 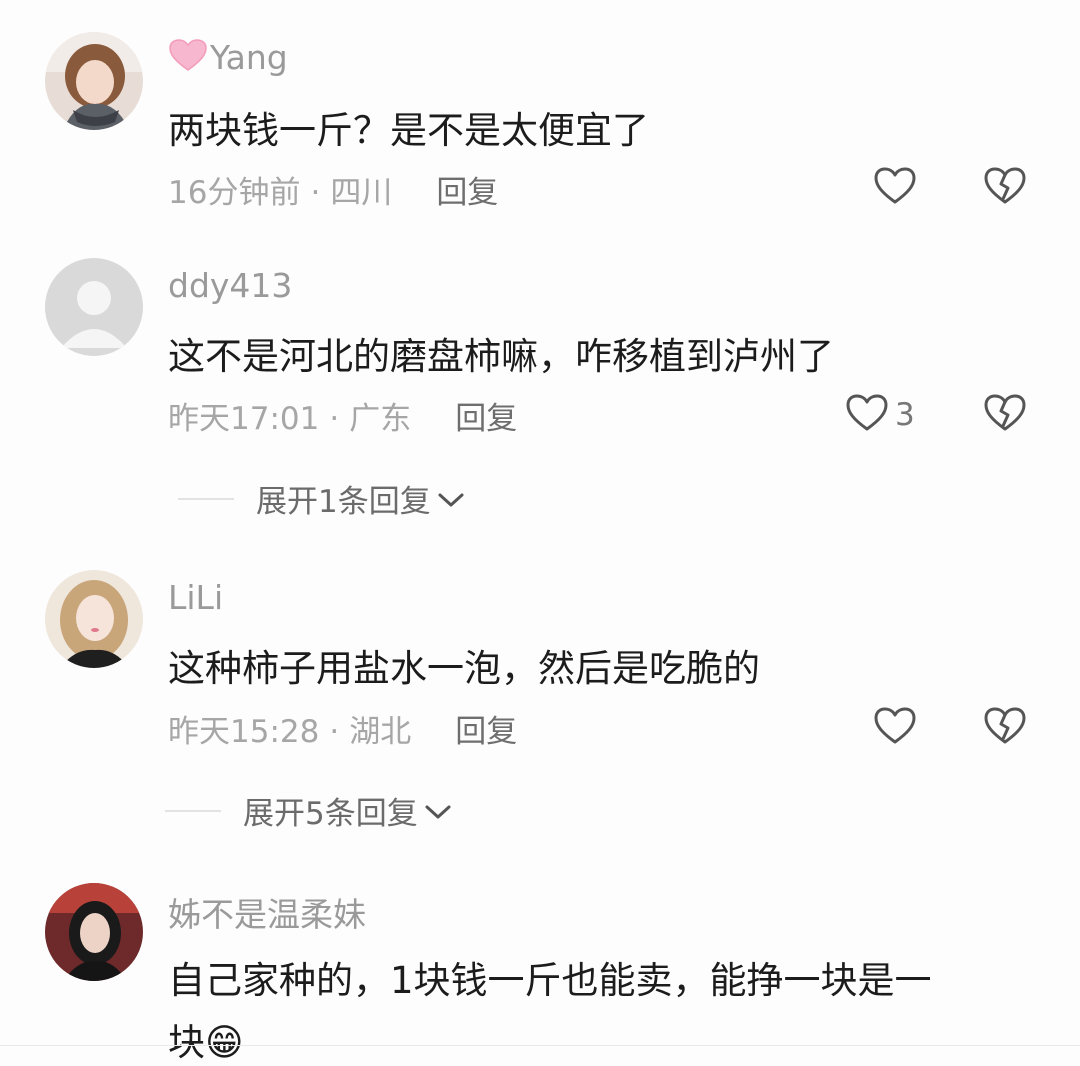 I want to click on username: LiLi, so click(x=195, y=597).